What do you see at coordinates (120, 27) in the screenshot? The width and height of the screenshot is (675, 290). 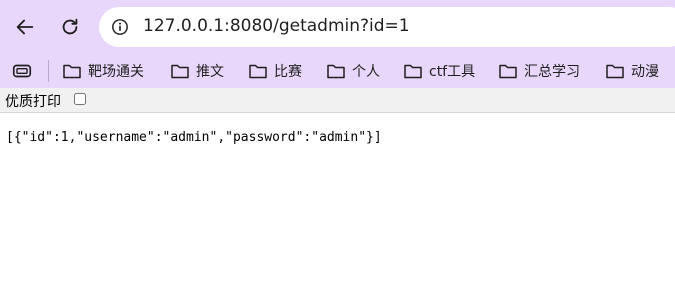 I see `info-icon` at bounding box center [120, 27].